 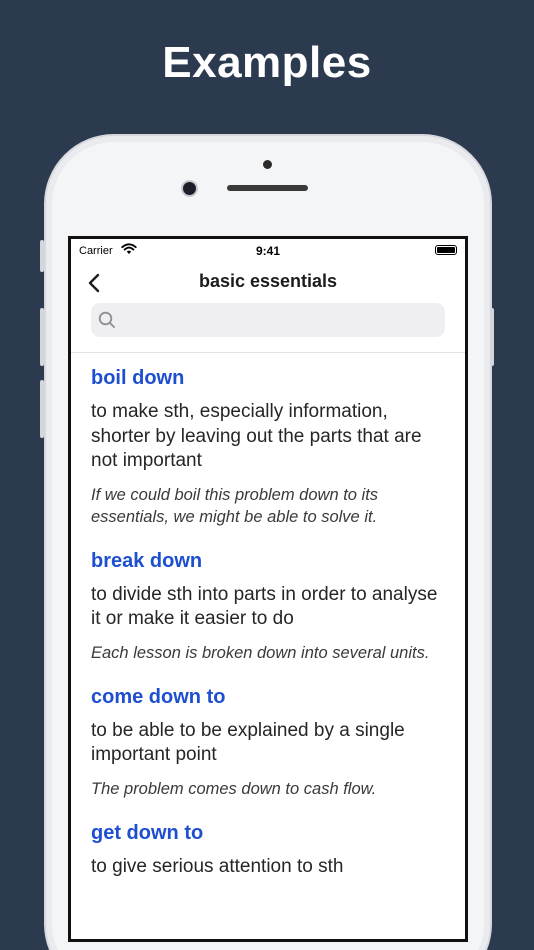 I want to click on status-bar: Carrier 9:41, so click(x=268, y=252).